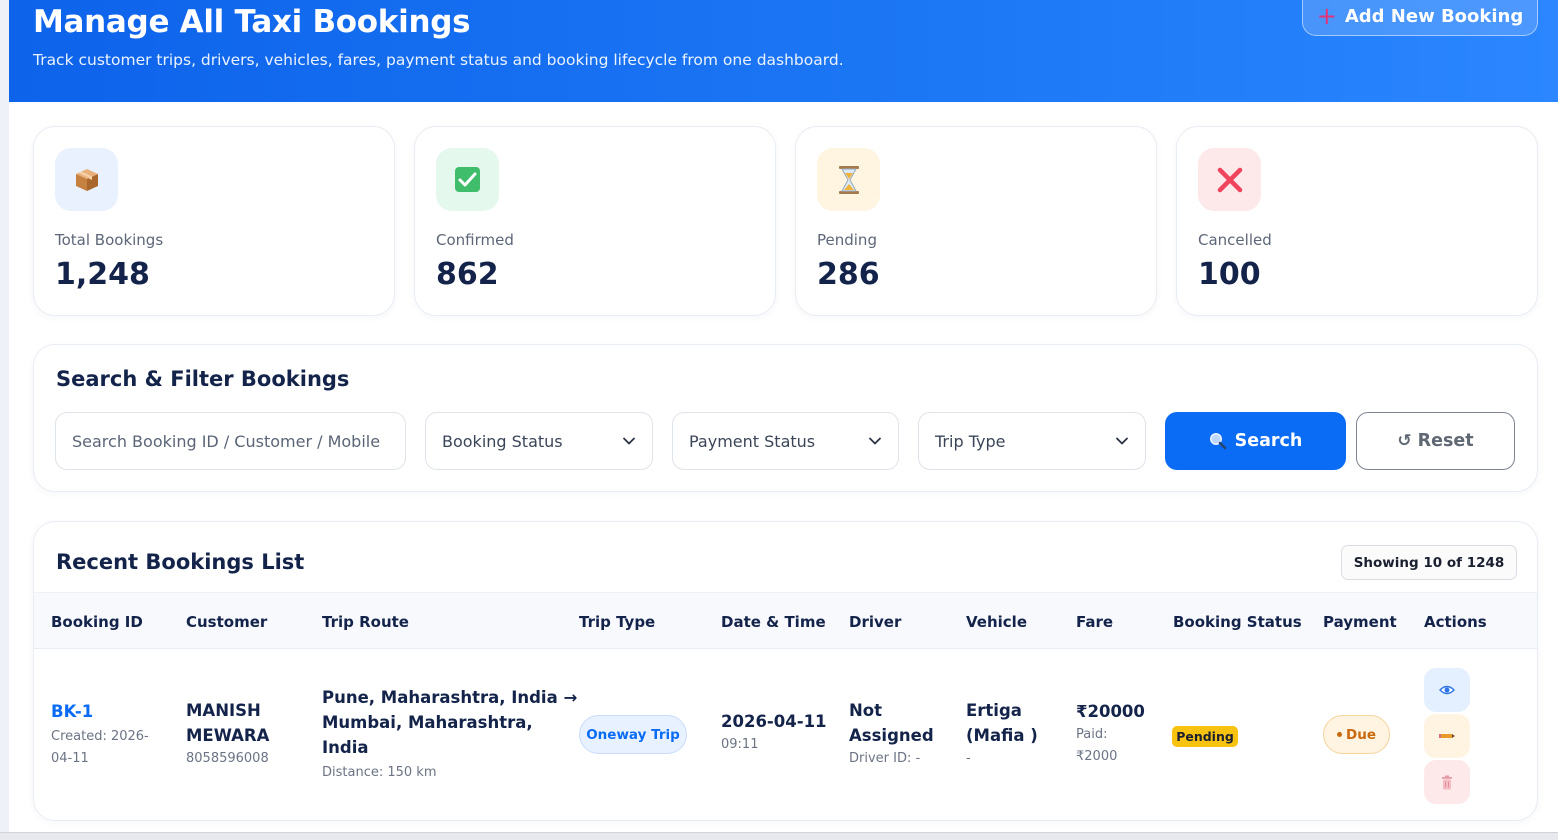 This screenshot has width=1558, height=840. I want to click on booking-status-badge: Pending, so click(1205, 736).